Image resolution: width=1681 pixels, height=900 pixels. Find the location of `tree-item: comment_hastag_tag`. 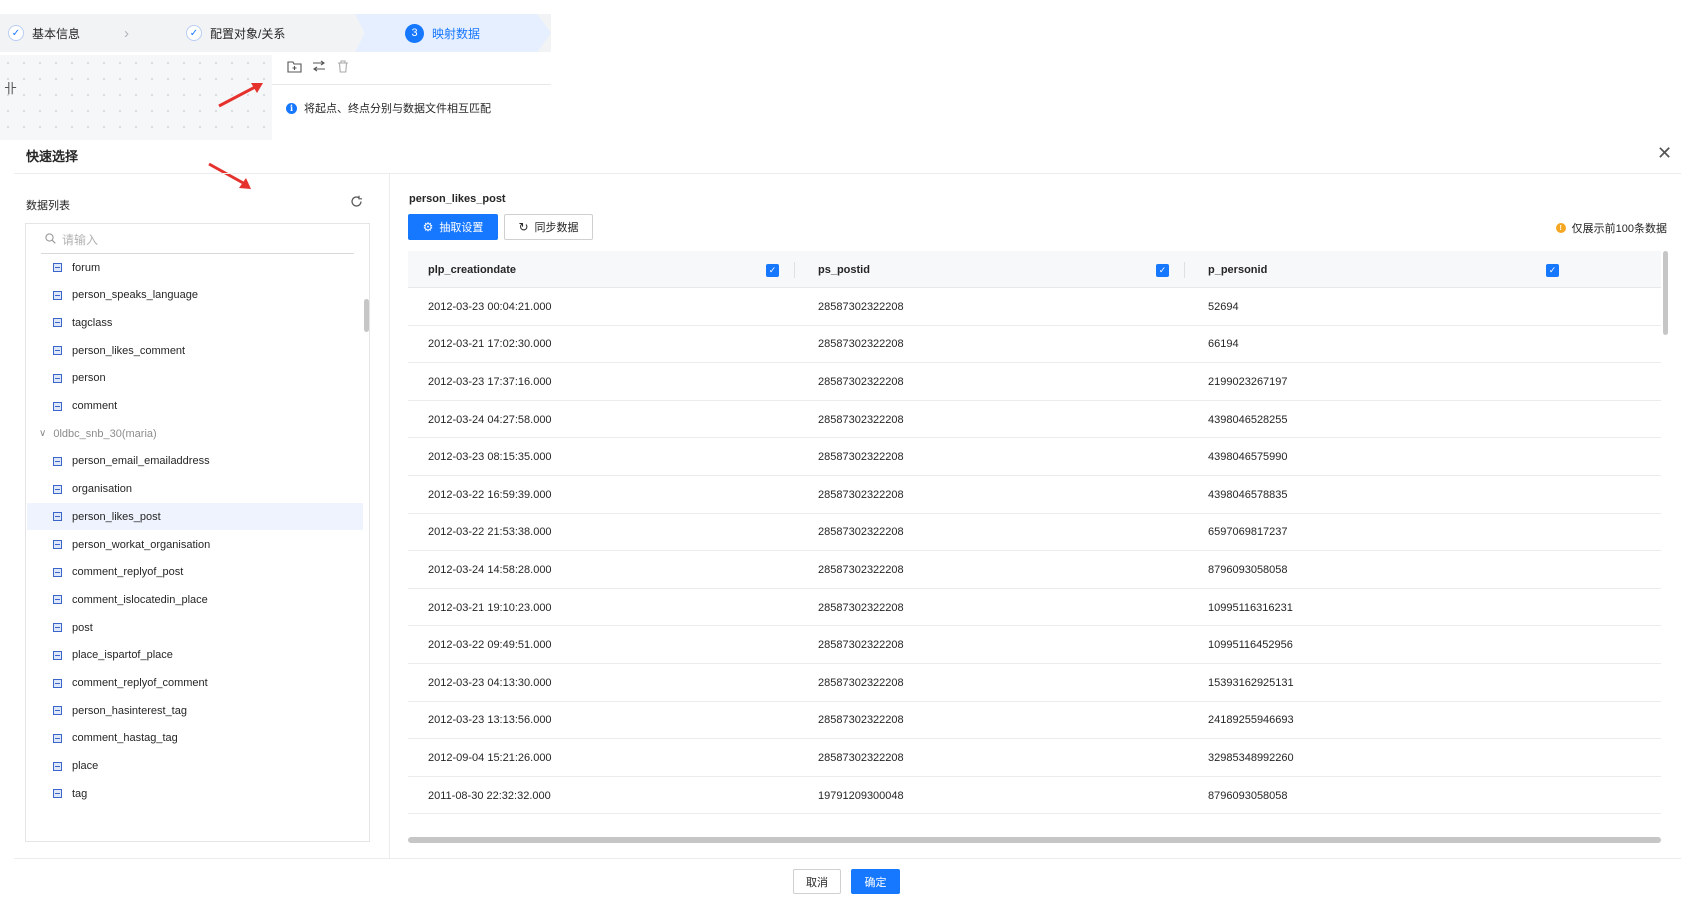

tree-item: comment_hastag_tag is located at coordinates (195, 738).